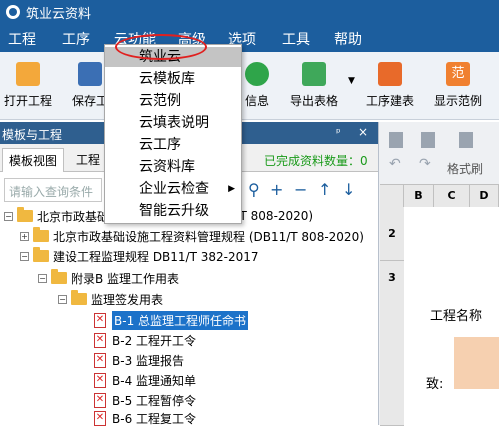 Image resolution: width=499 pixels, height=428 pixels. I want to click on app-logo-icon, so click(13, 12).